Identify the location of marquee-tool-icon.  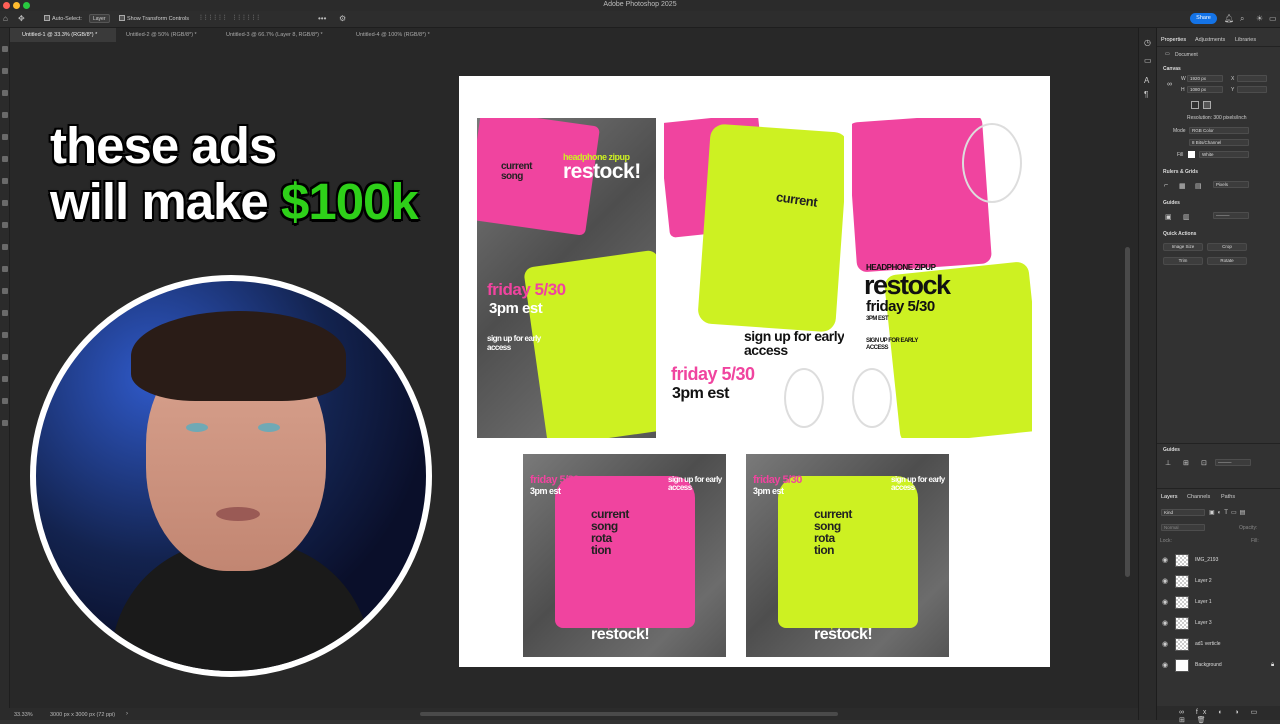
(5, 71).